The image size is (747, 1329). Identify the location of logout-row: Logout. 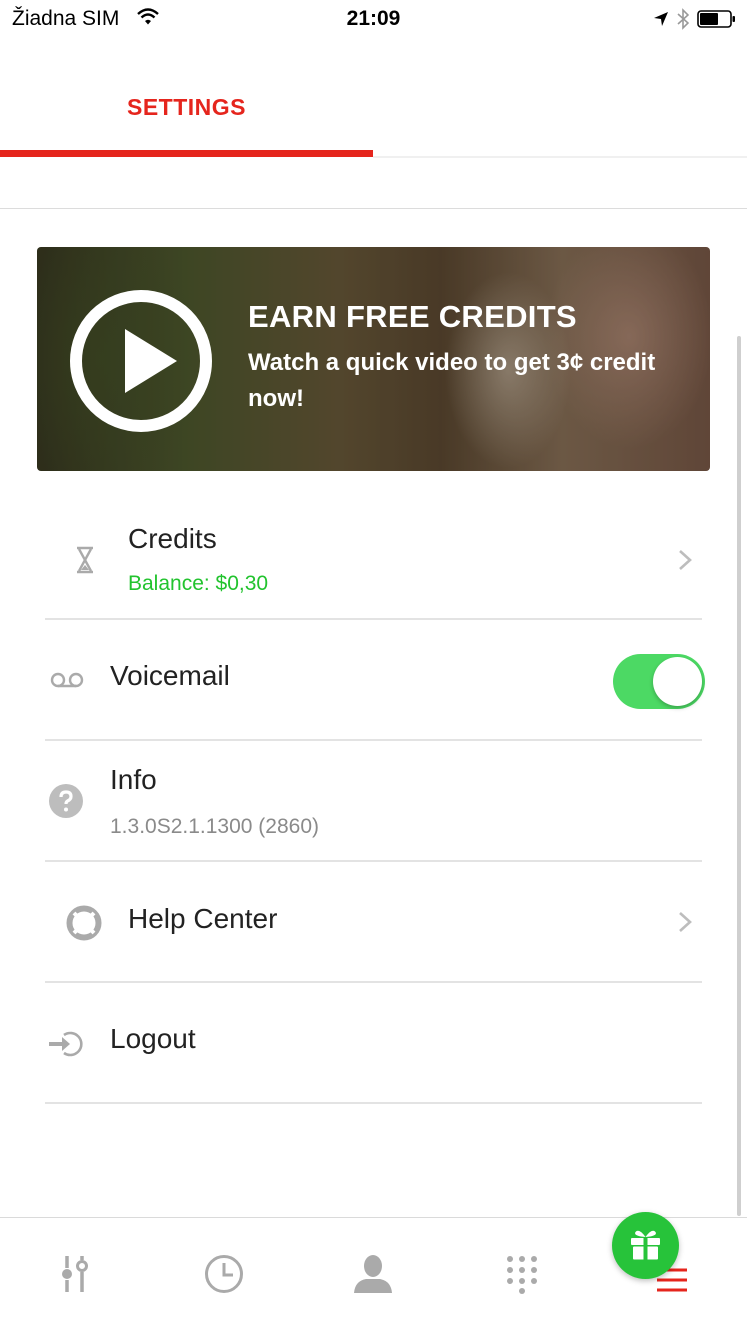
(373, 1043).